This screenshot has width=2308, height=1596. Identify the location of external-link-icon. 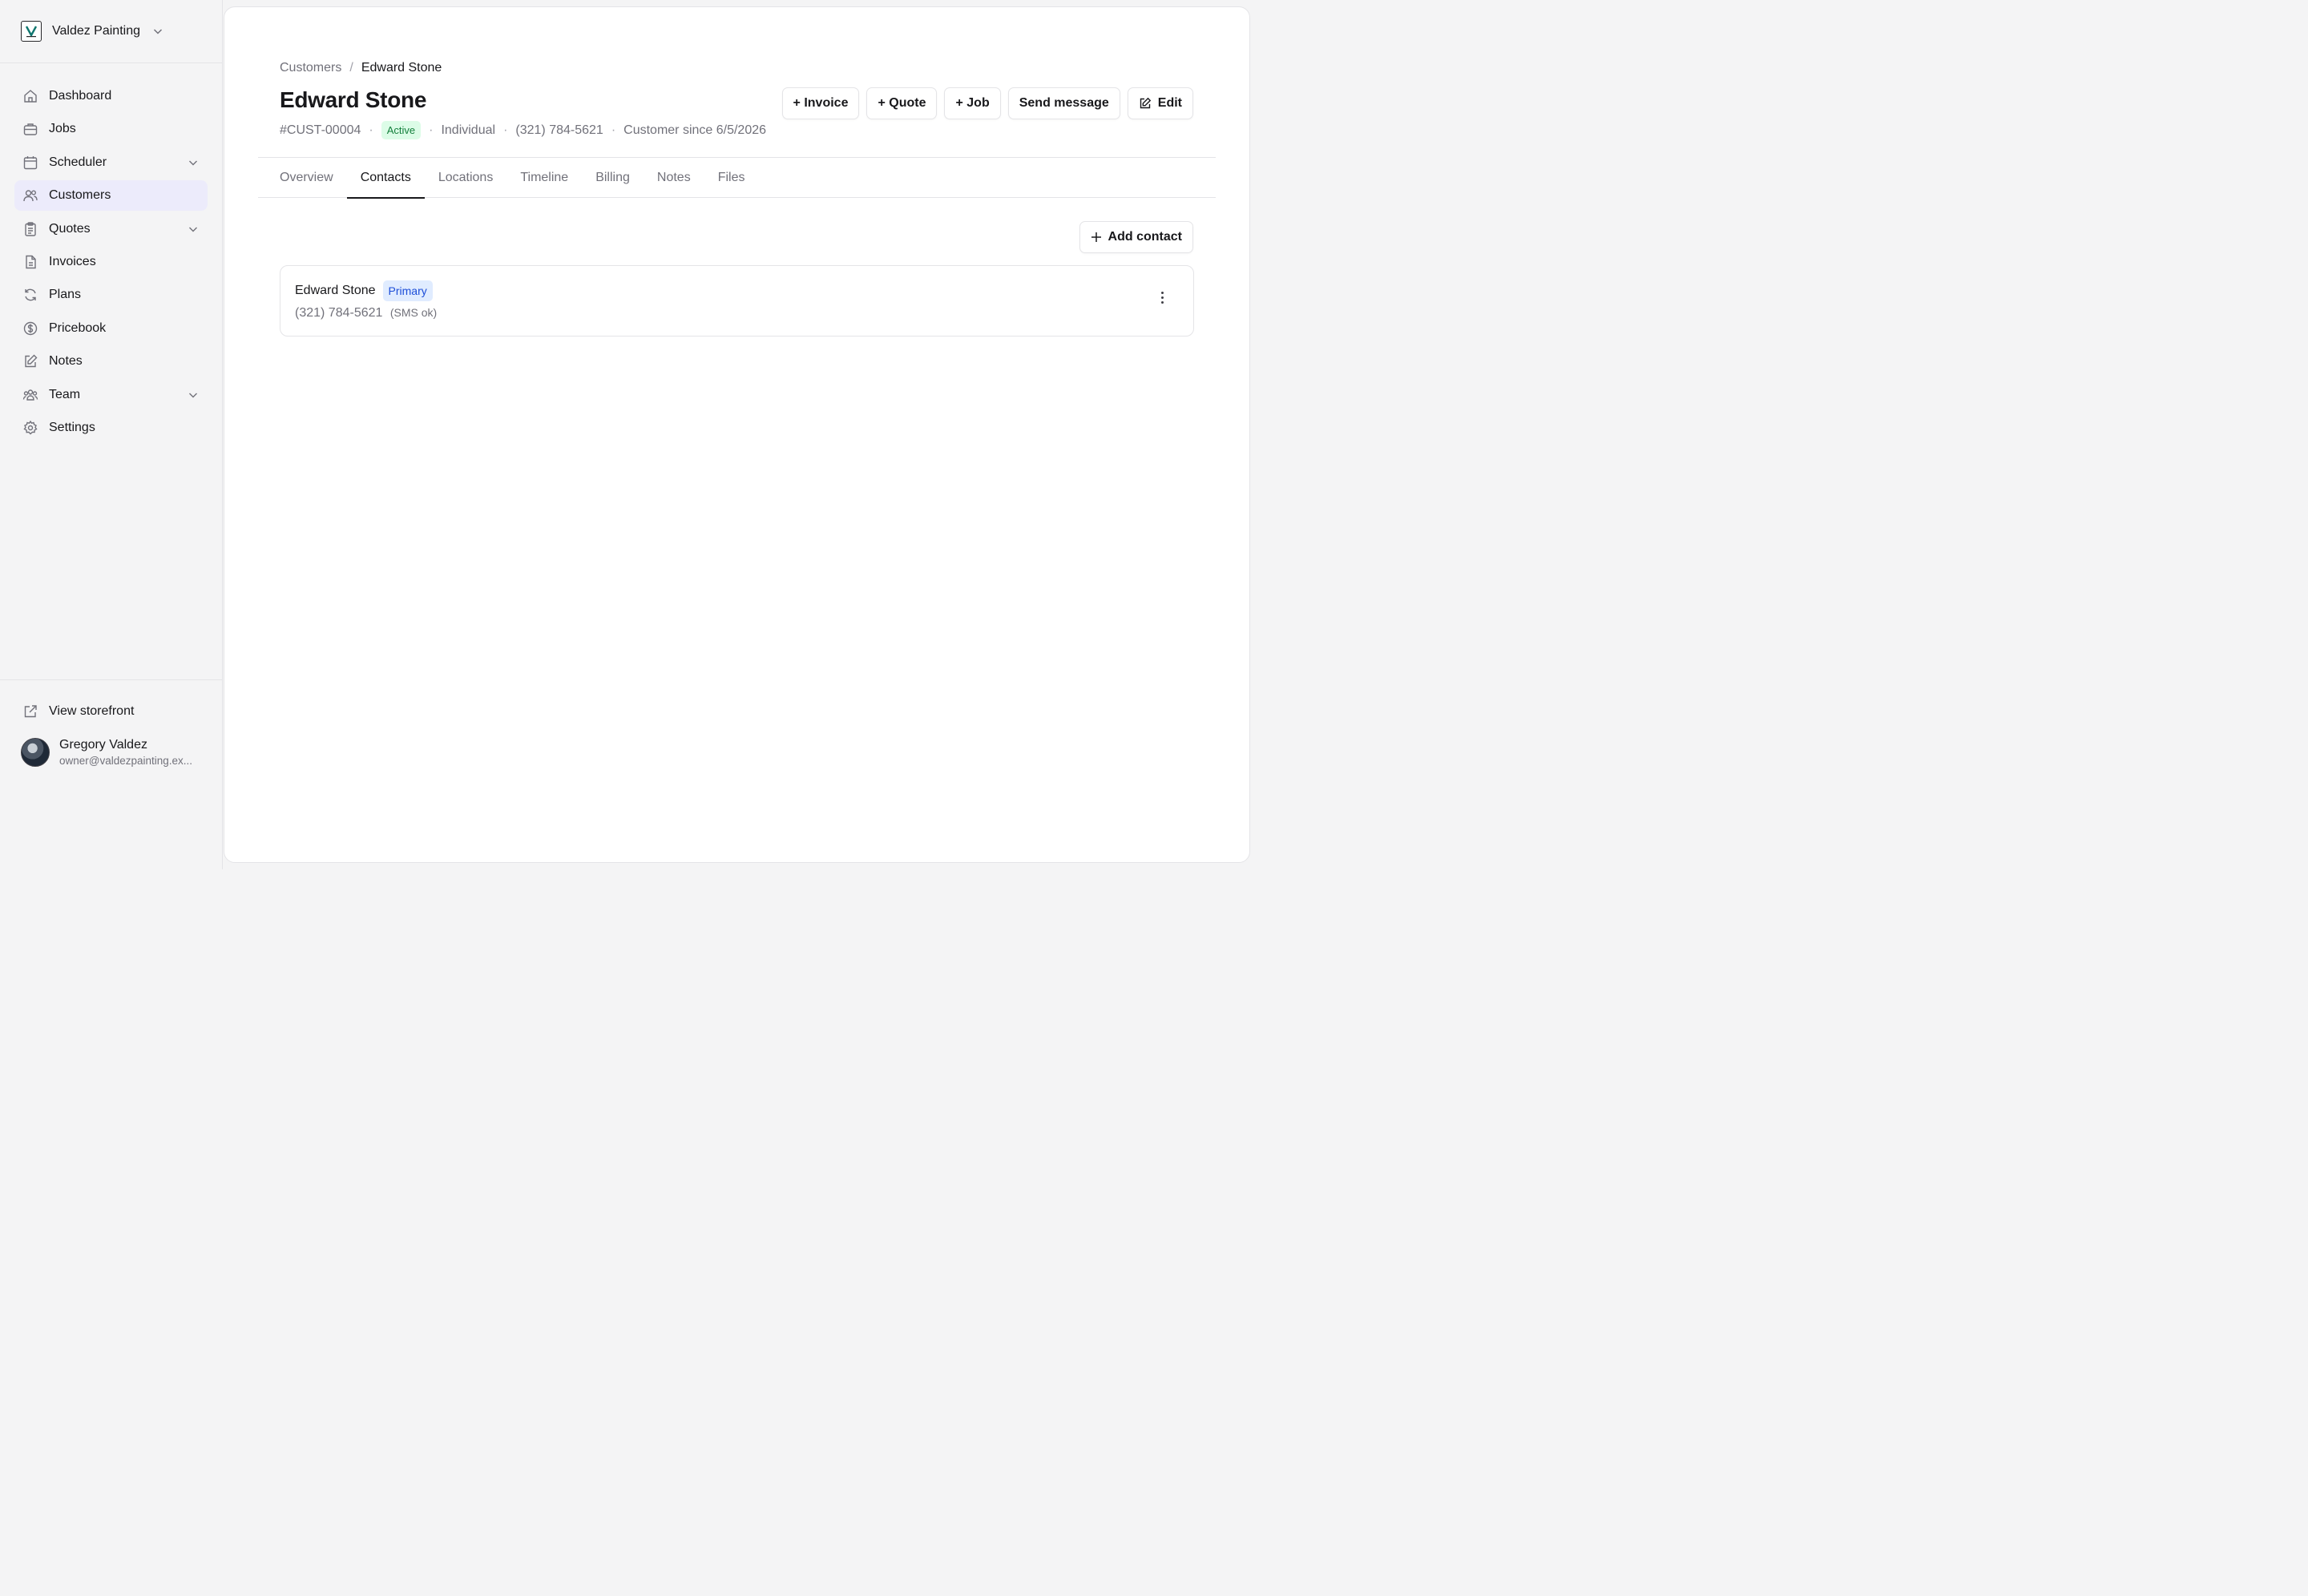
(30, 711).